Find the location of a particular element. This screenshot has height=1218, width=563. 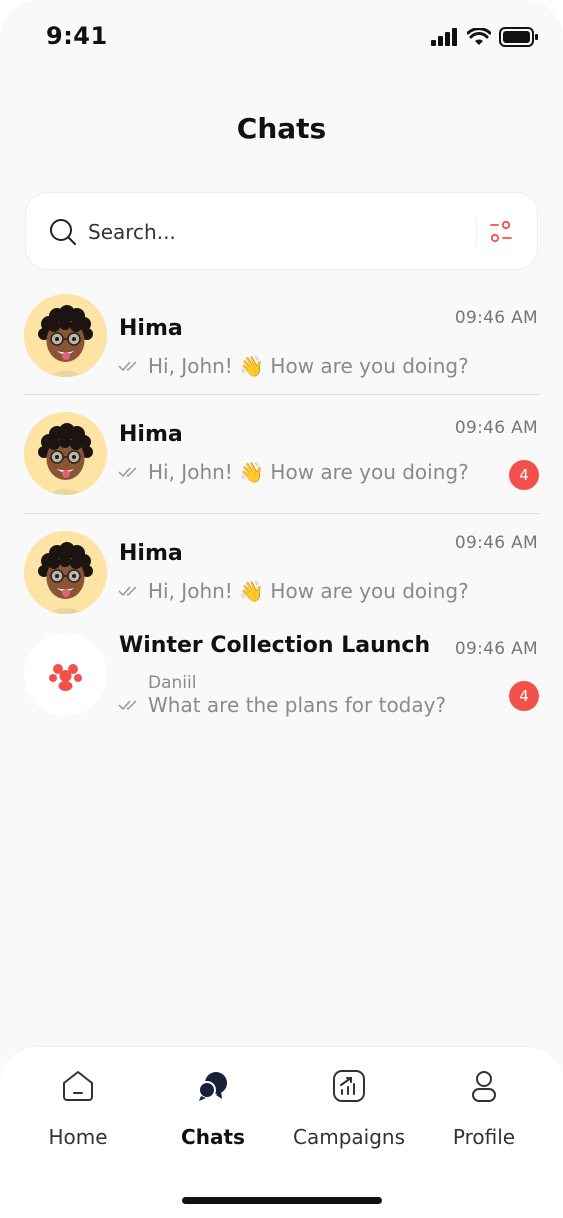

cellular-signal-icon is located at coordinates (444, 37).